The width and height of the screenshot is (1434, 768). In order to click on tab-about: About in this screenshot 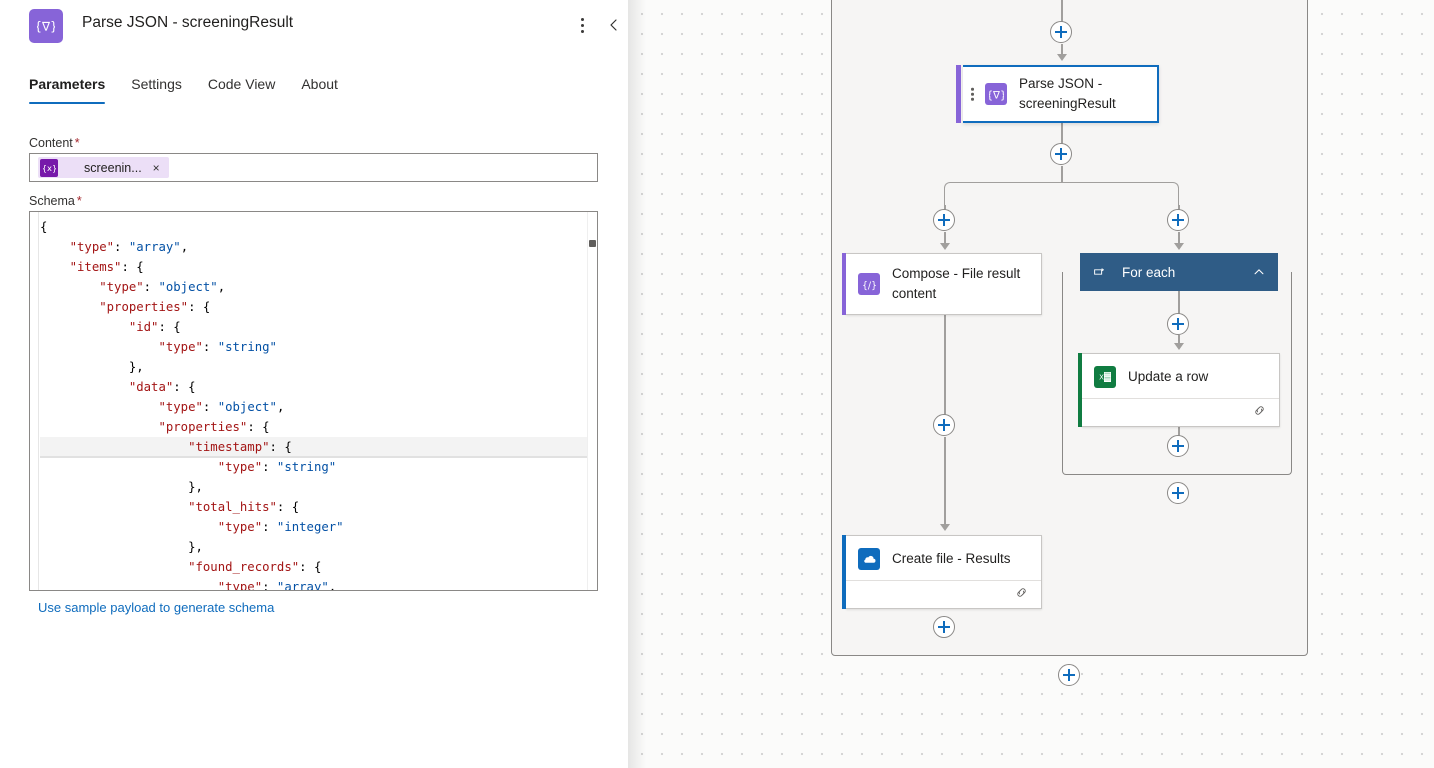, I will do `click(319, 90)`.